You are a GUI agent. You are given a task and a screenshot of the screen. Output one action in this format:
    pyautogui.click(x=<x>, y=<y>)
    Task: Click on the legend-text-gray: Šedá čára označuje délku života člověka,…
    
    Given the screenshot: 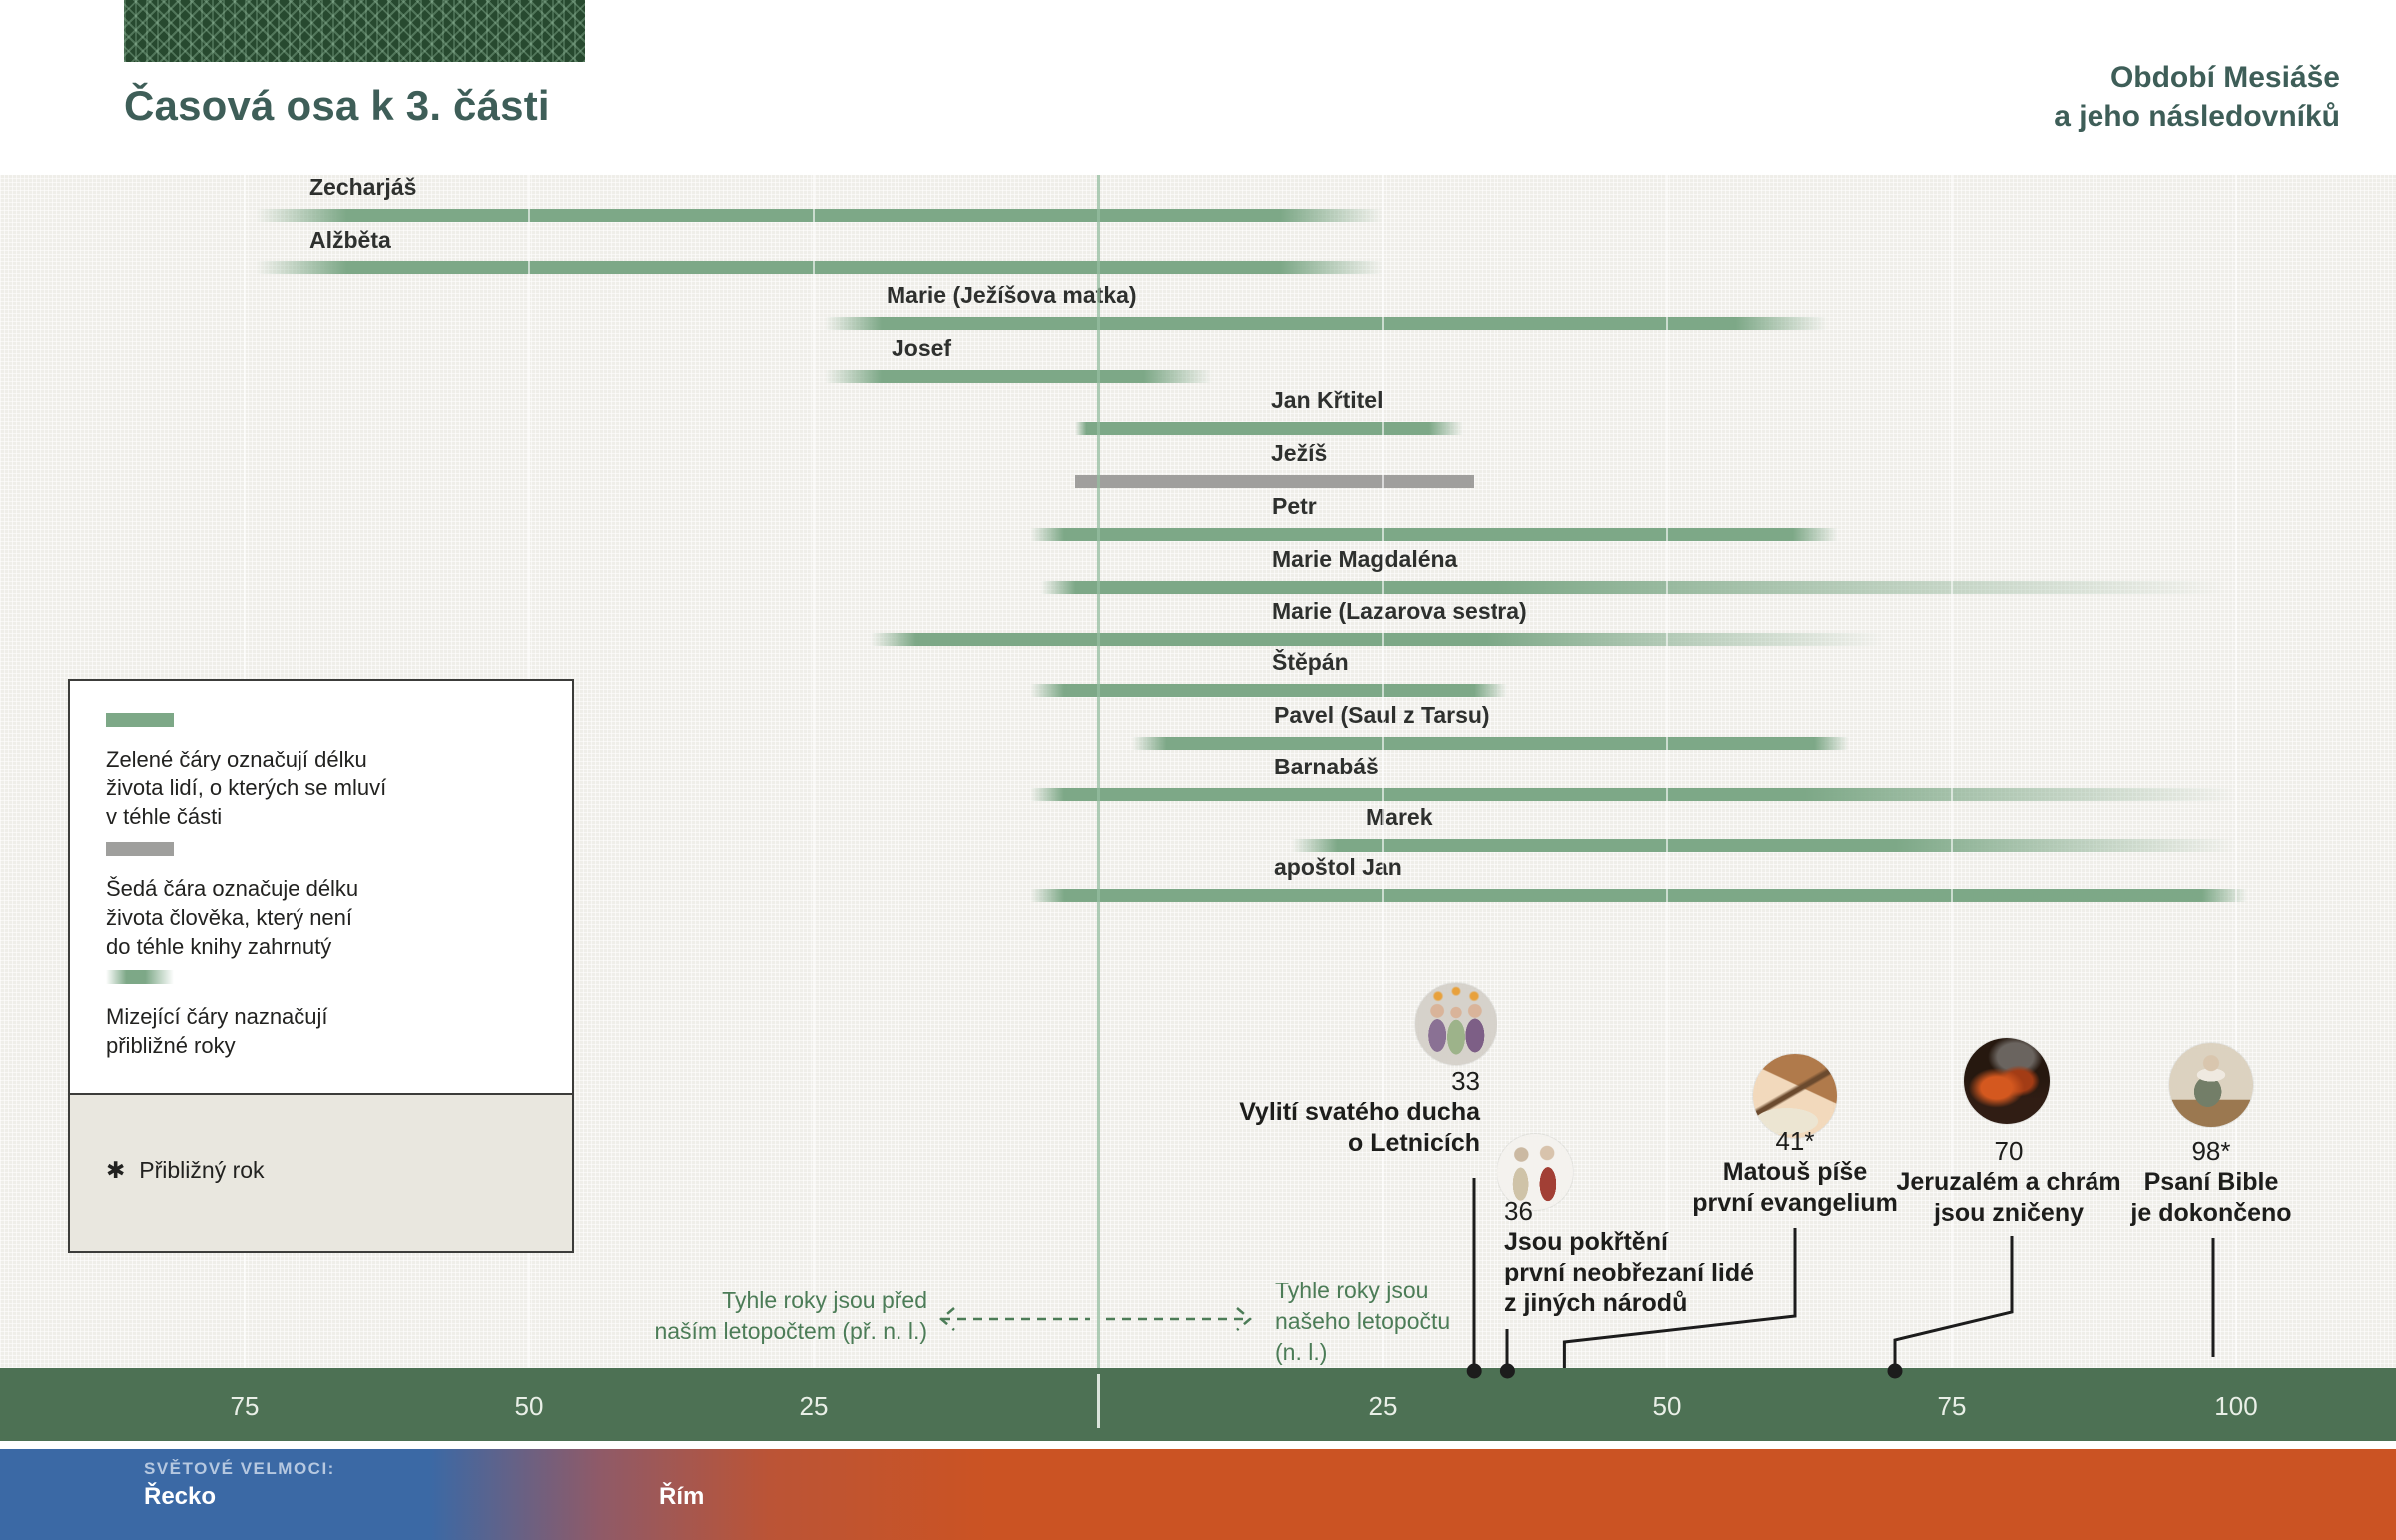 What is the action you would take?
    pyautogui.click(x=232, y=917)
    